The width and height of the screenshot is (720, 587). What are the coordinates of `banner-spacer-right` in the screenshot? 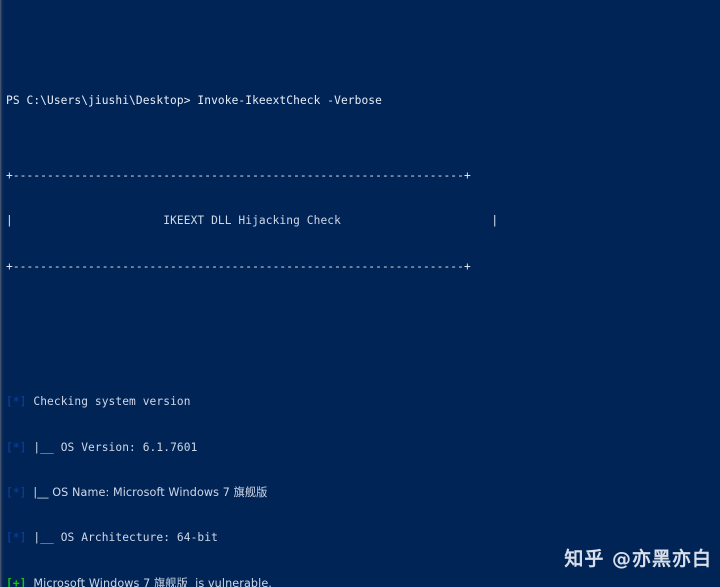 It's located at (416, 220).